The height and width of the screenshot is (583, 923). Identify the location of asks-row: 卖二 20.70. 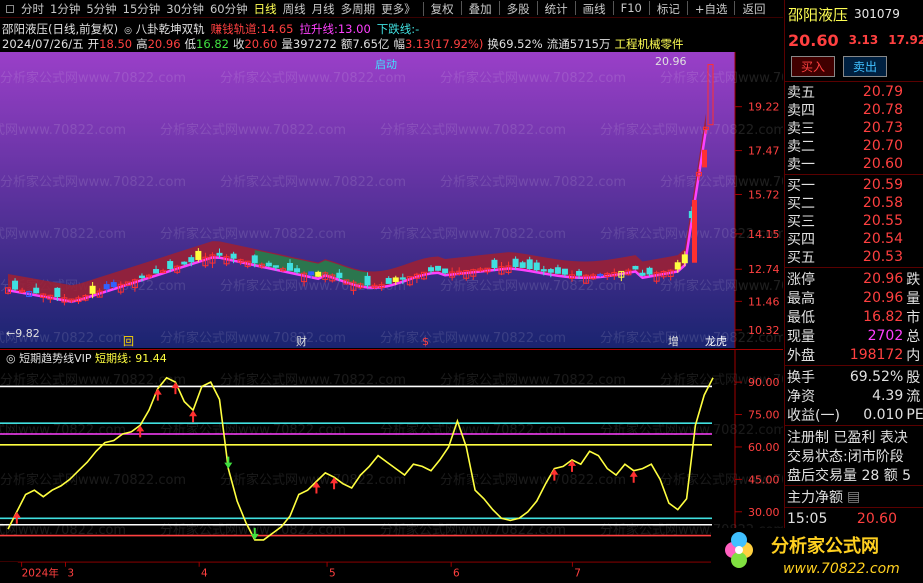
(854, 146).